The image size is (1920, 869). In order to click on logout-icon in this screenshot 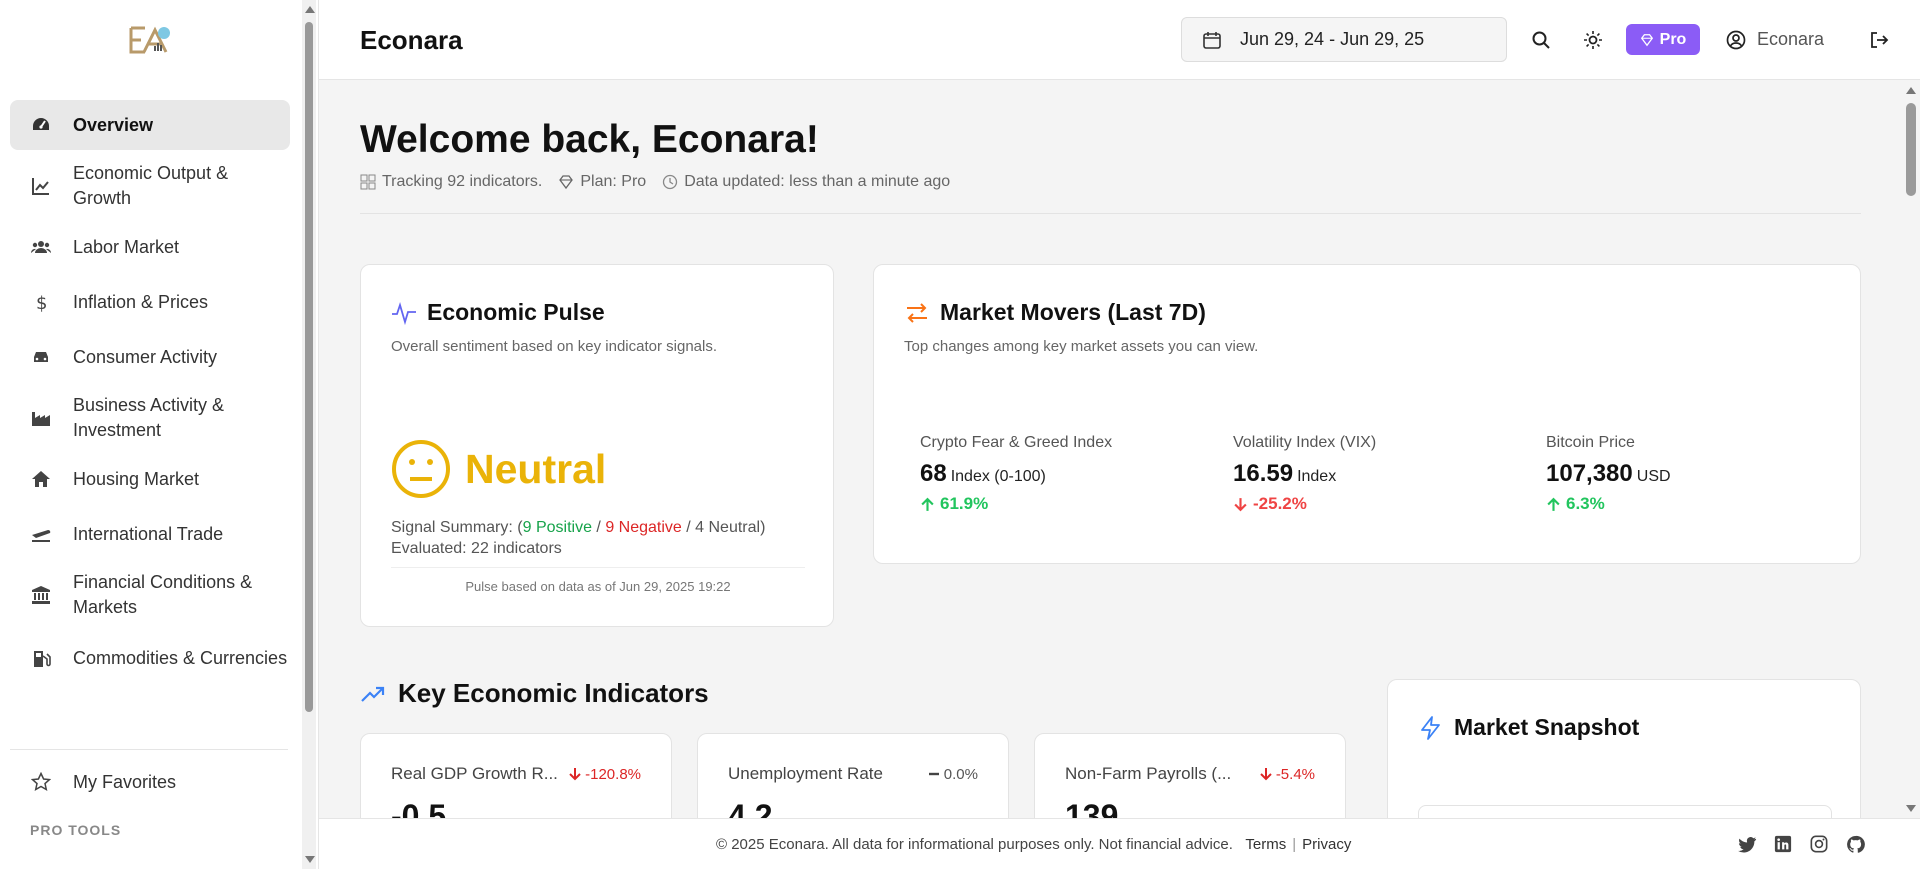, I will do `click(1879, 40)`.